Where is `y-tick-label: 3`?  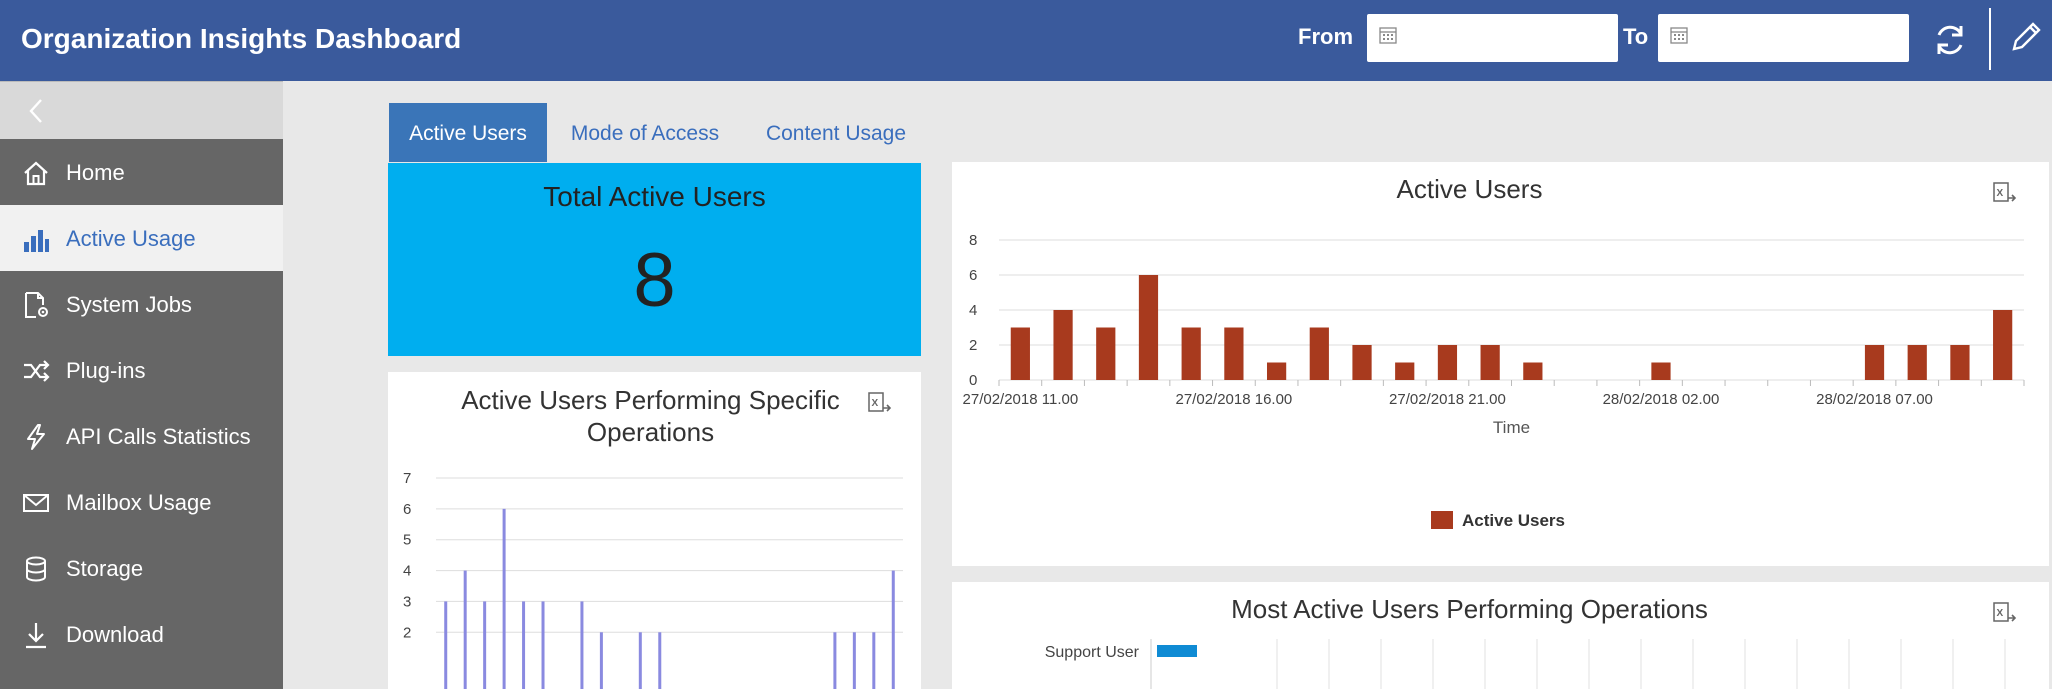
y-tick-label: 3 is located at coordinates (407, 601).